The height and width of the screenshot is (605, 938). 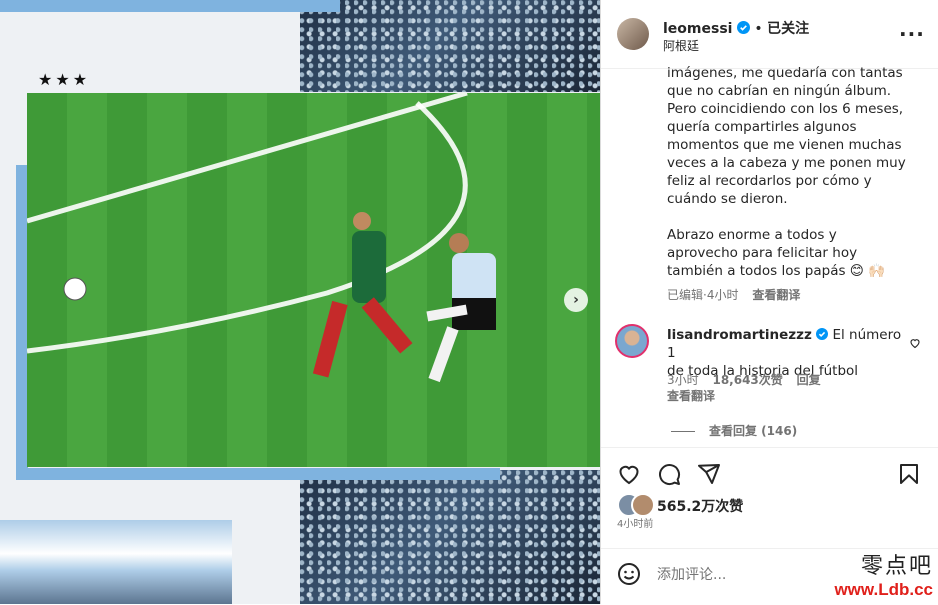 What do you see at coordinates (752, 235) in the screenshot?
I see `caption-line-9: Abrazo enorme a todos y` at bounding box center [752, 235].